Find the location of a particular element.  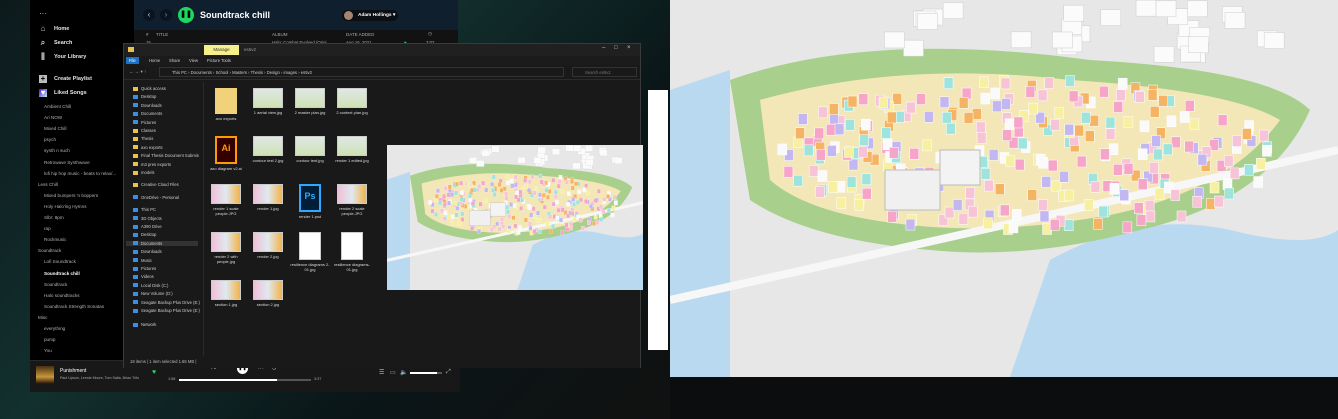

nav-item: Classes is located at coordinates (144, 130).